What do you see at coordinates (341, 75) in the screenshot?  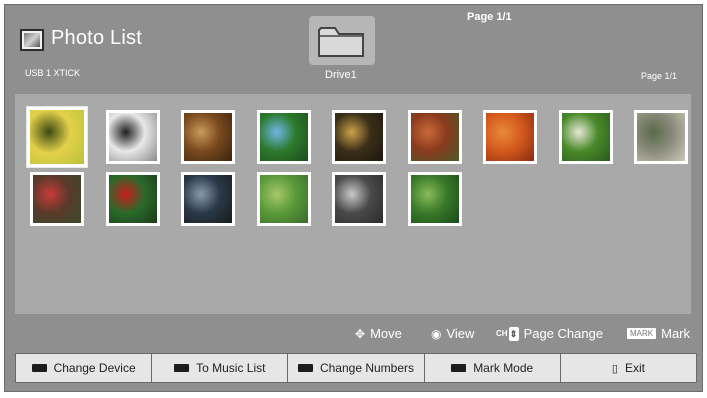 I see `drive-label: Drive1` at bounding box center [341, 75].